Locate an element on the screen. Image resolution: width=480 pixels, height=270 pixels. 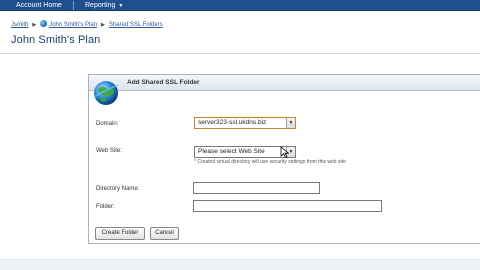
folder-input is located at coordinates (287, 206).